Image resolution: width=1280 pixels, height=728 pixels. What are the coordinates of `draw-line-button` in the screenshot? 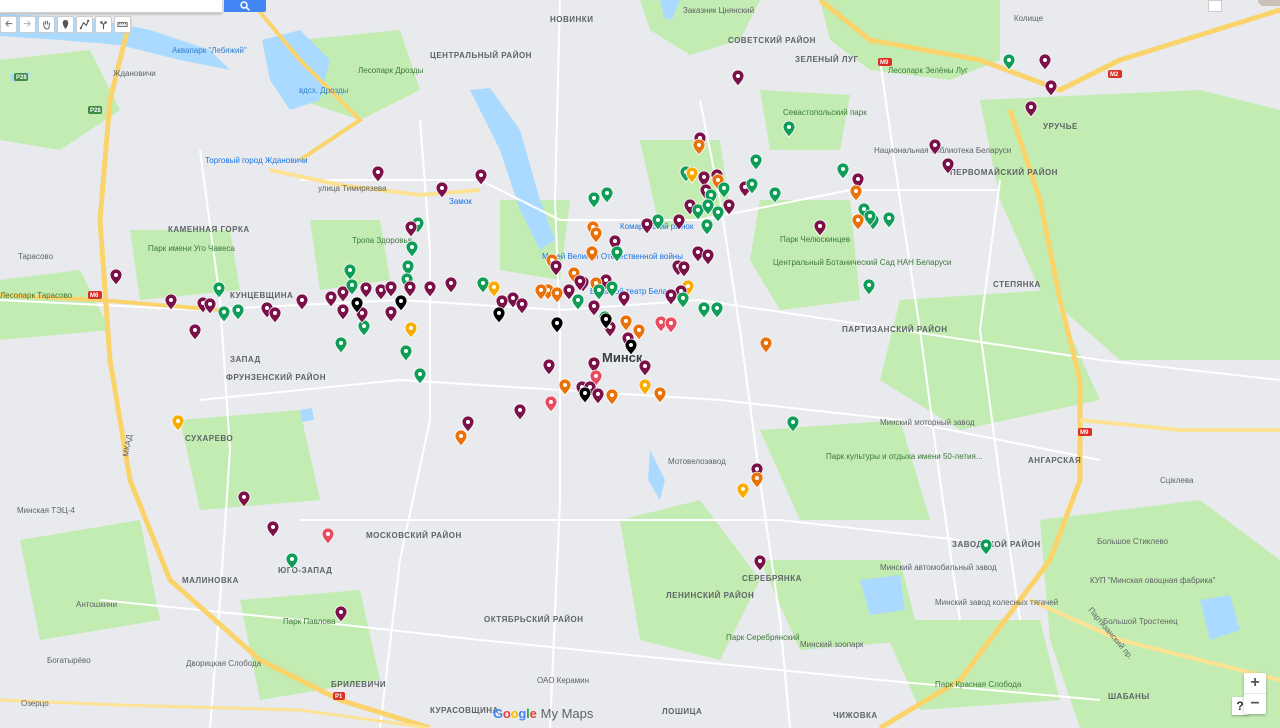 It's located at (84, 24).